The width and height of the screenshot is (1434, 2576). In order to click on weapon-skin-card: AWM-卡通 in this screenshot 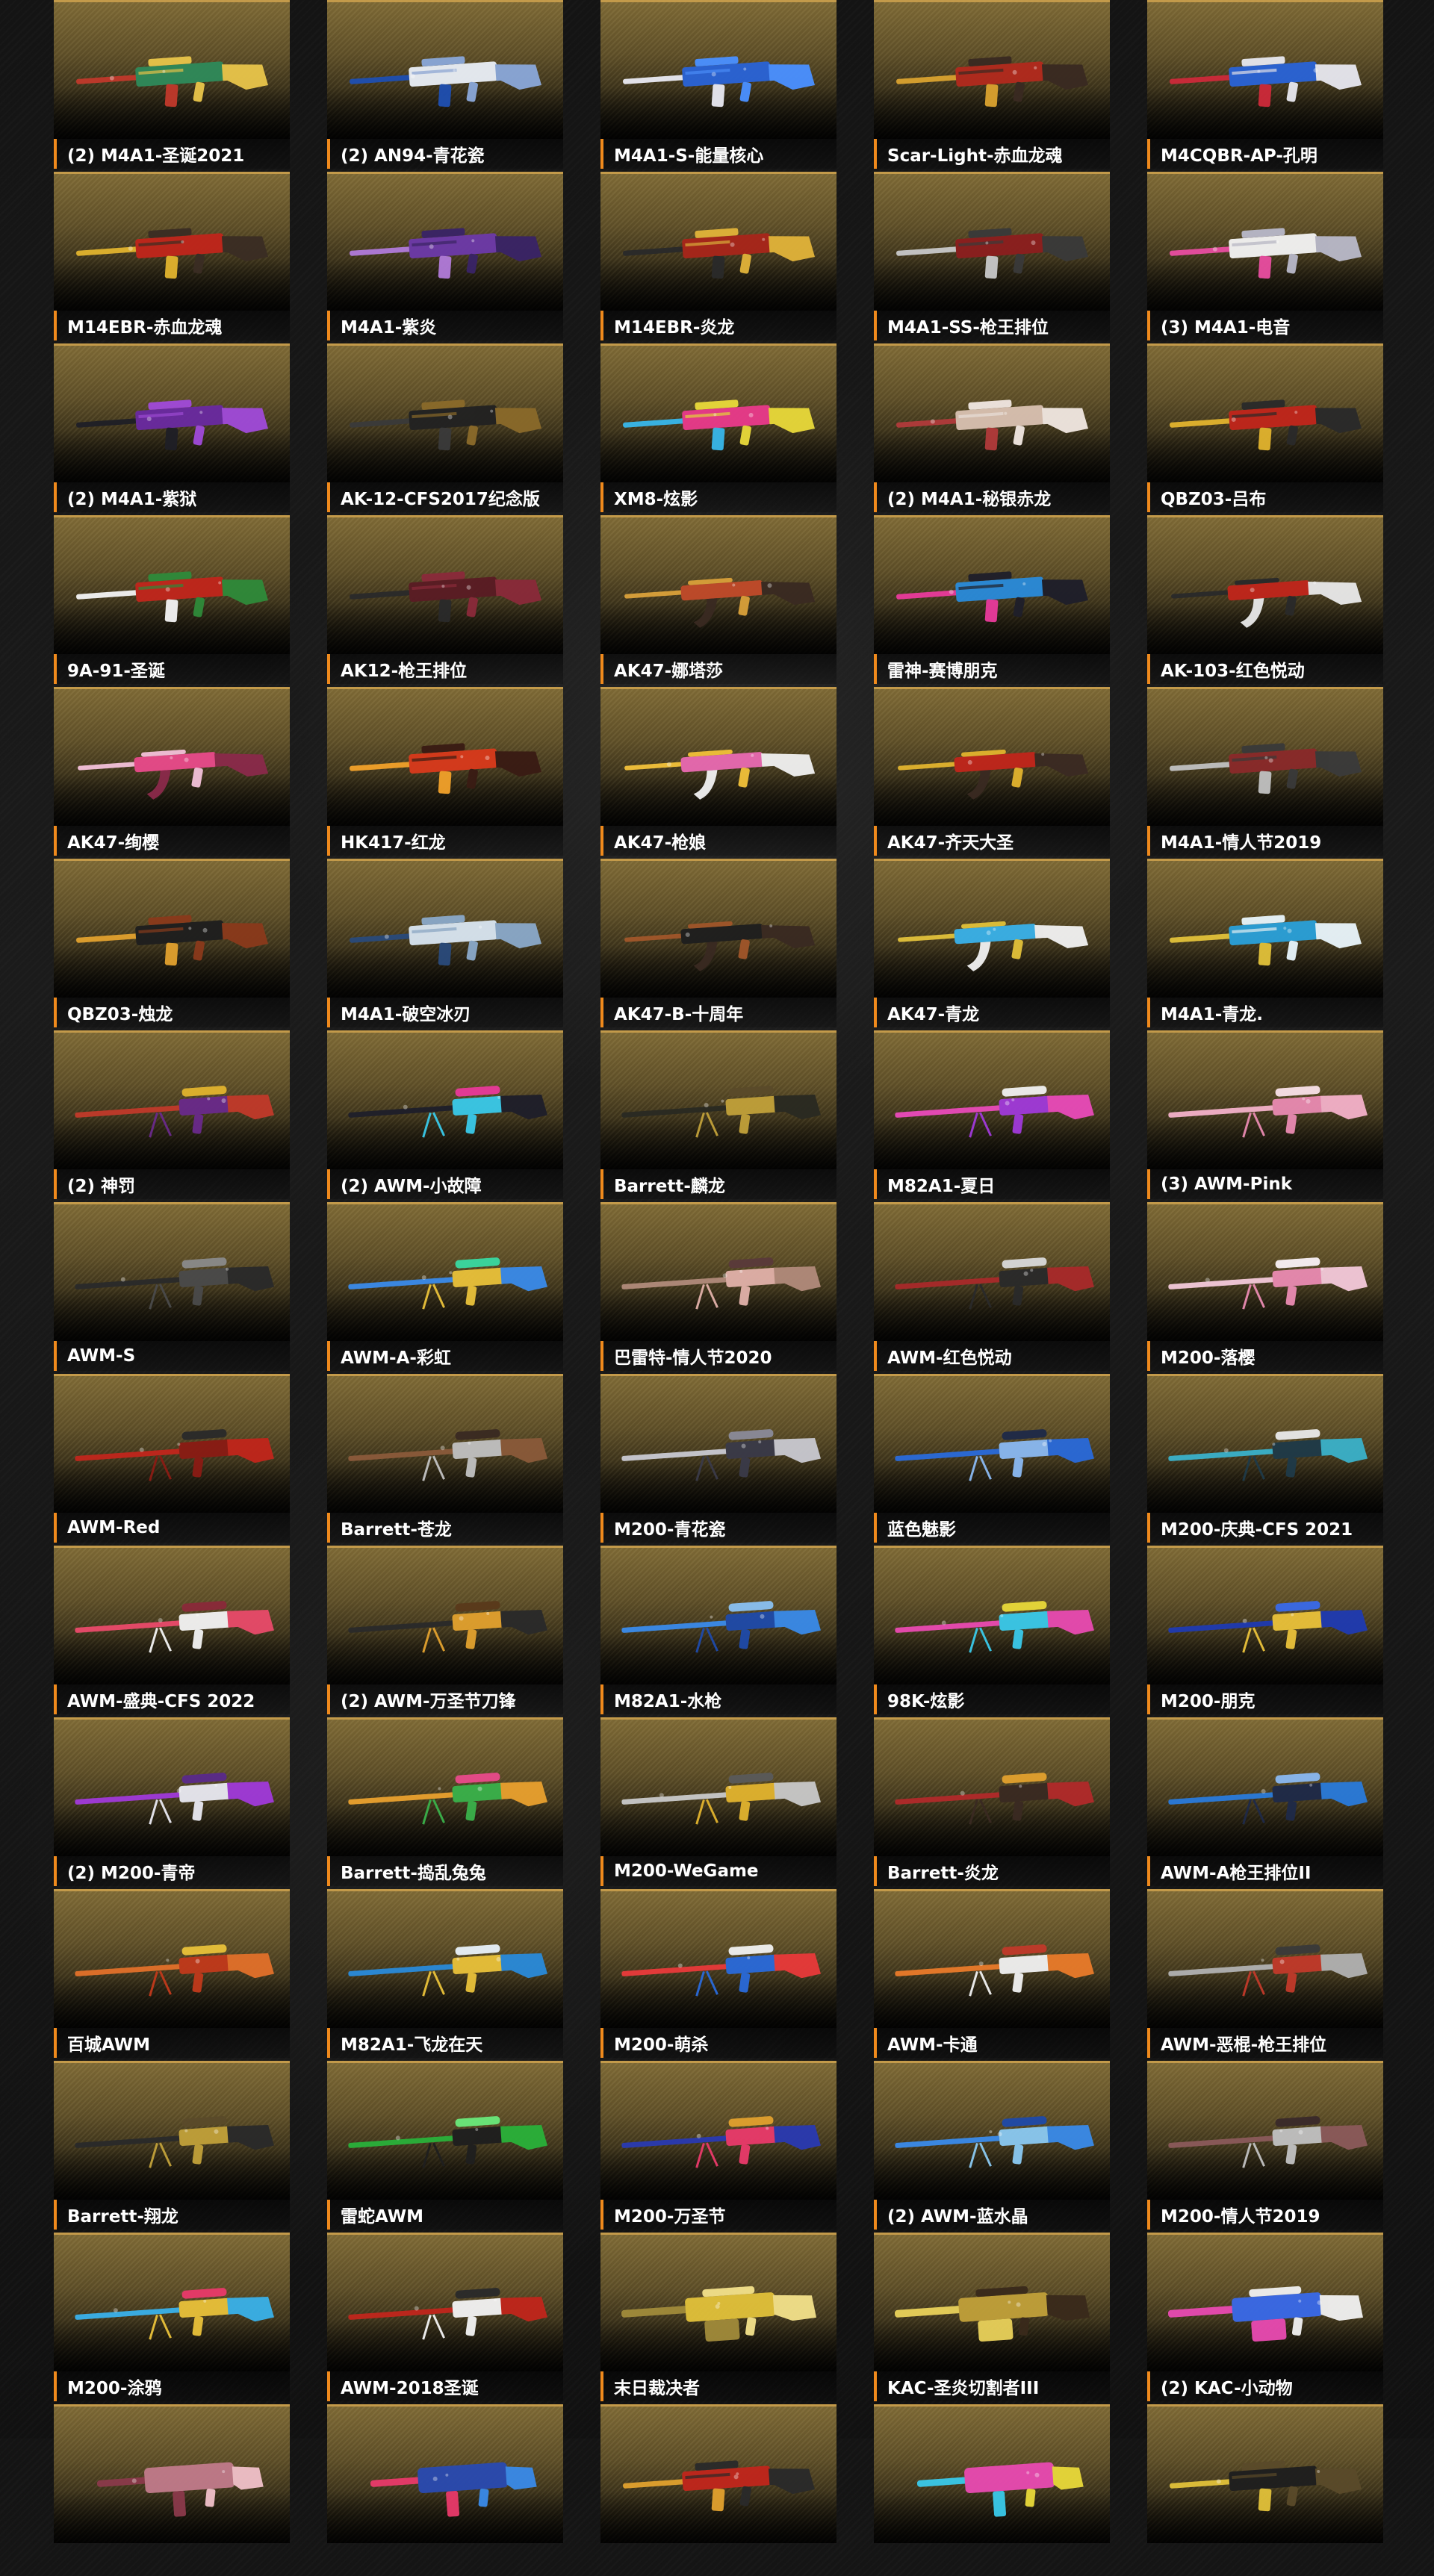, I will do `click(992, 1975)`.